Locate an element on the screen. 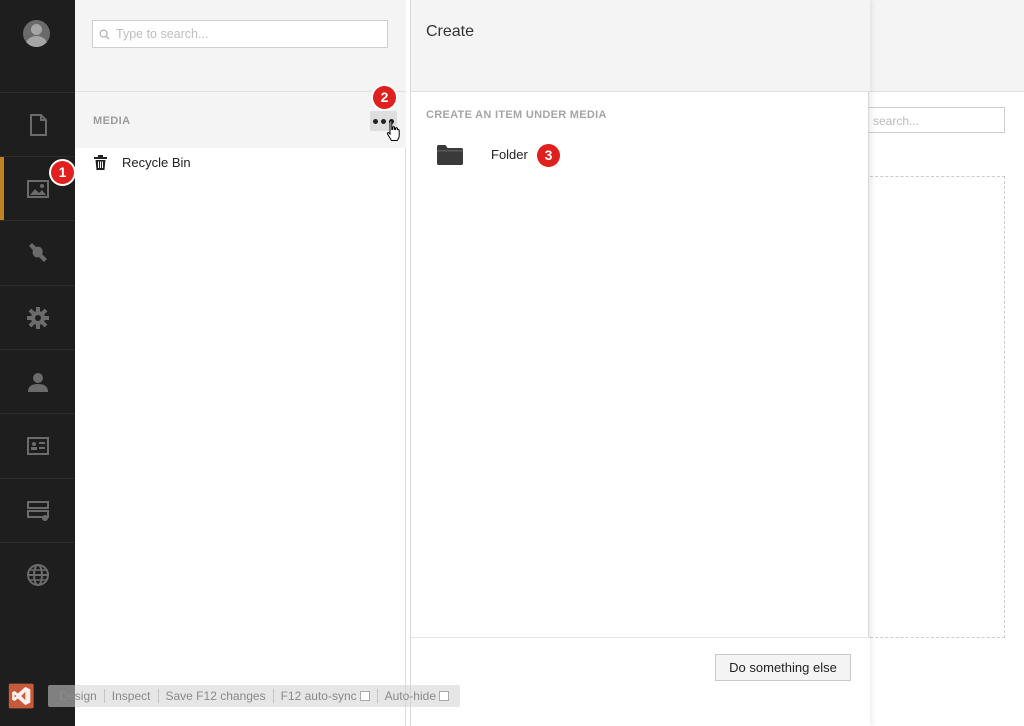  bl-design-label: Design is located at coordinates (78, 695).